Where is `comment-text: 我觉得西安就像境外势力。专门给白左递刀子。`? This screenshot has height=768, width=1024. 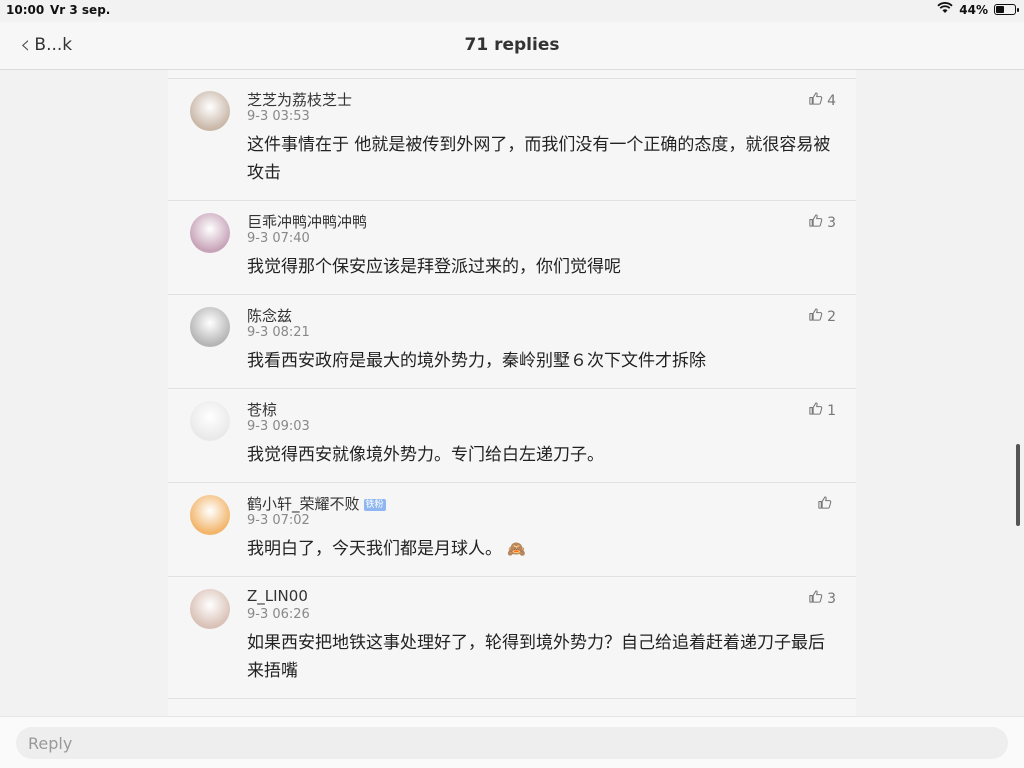
comment-text: 我觉得西安就像境外势力。专门给白左递刀子。 is located at coordinates (542, 455).